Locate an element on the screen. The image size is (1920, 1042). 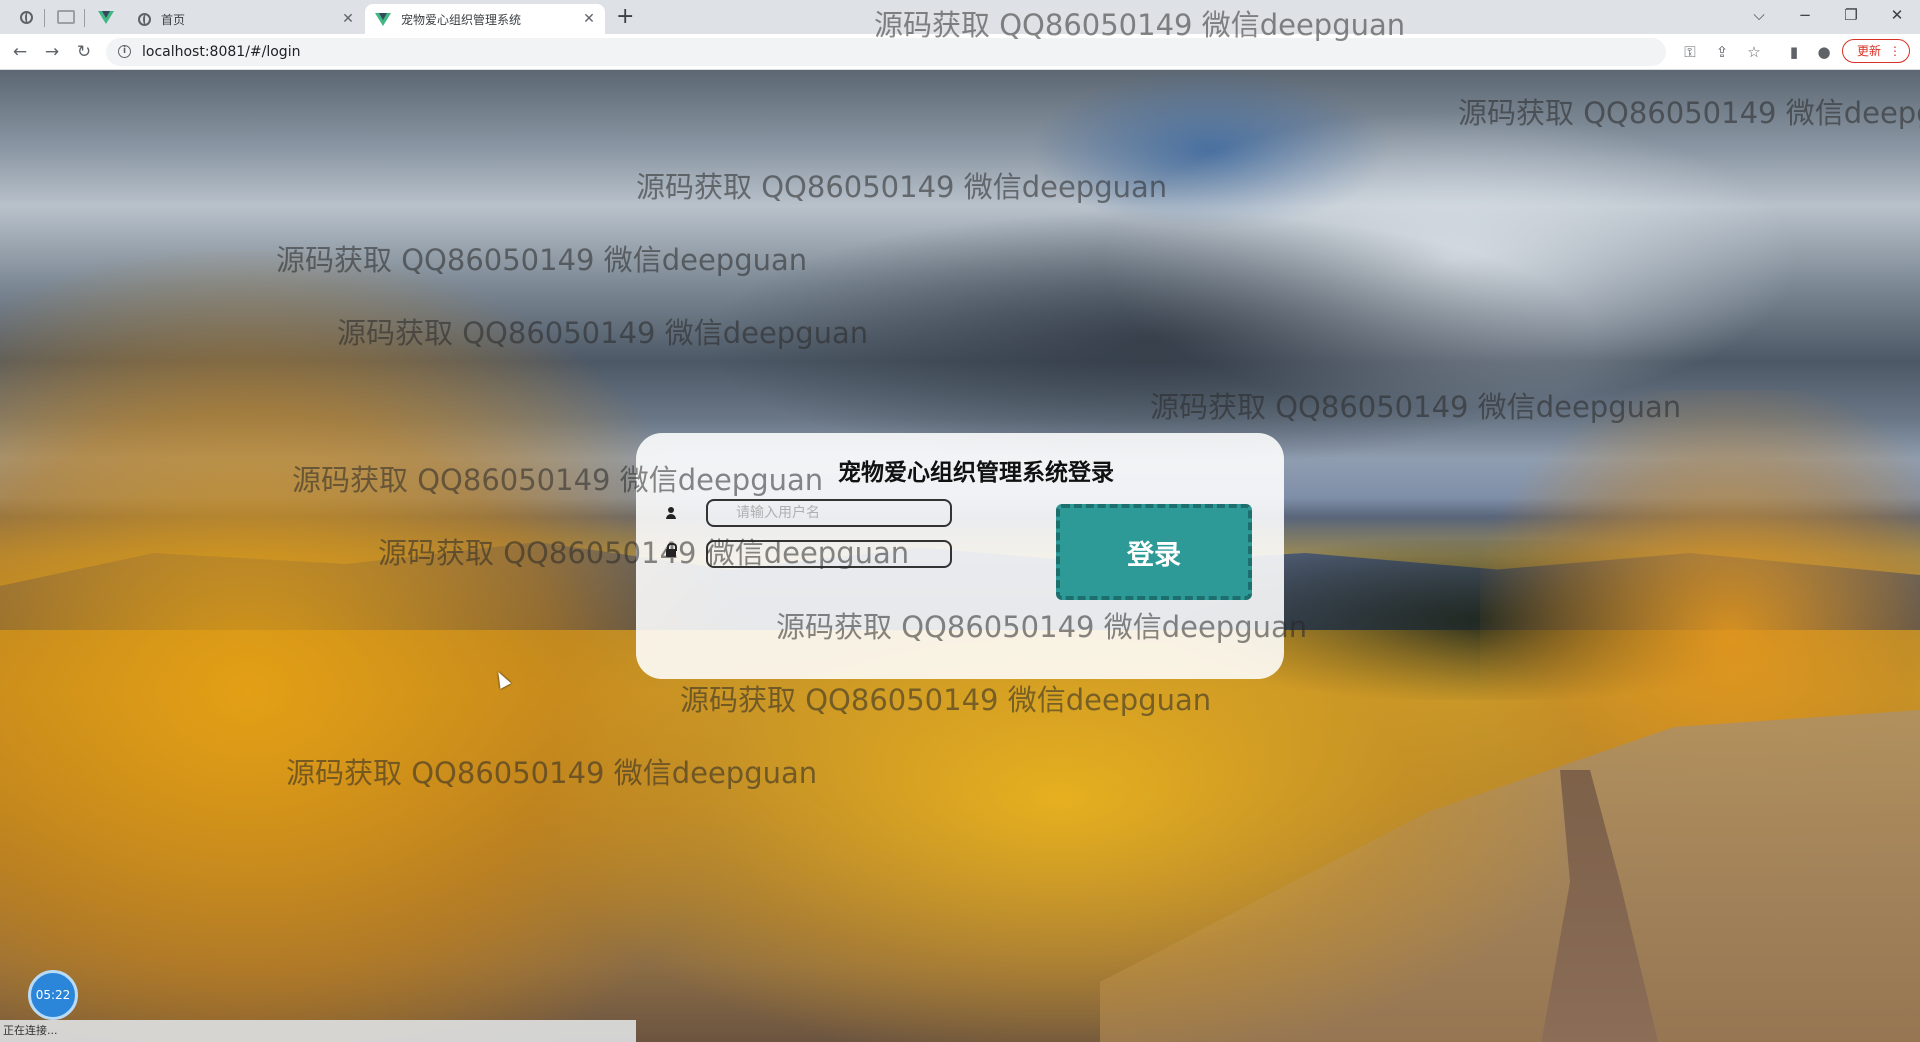
login-title: 宠物爱心组织管理系统登录 is located at coordinates (976, 473).